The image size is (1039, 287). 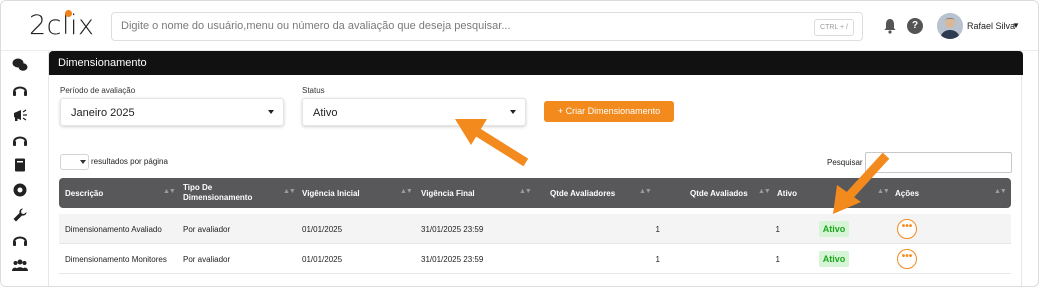 What do you see at coordinates (120, 193) in the screenshot?
I see `column-header-descricao: Descrição` at bounding box center [120, 193].